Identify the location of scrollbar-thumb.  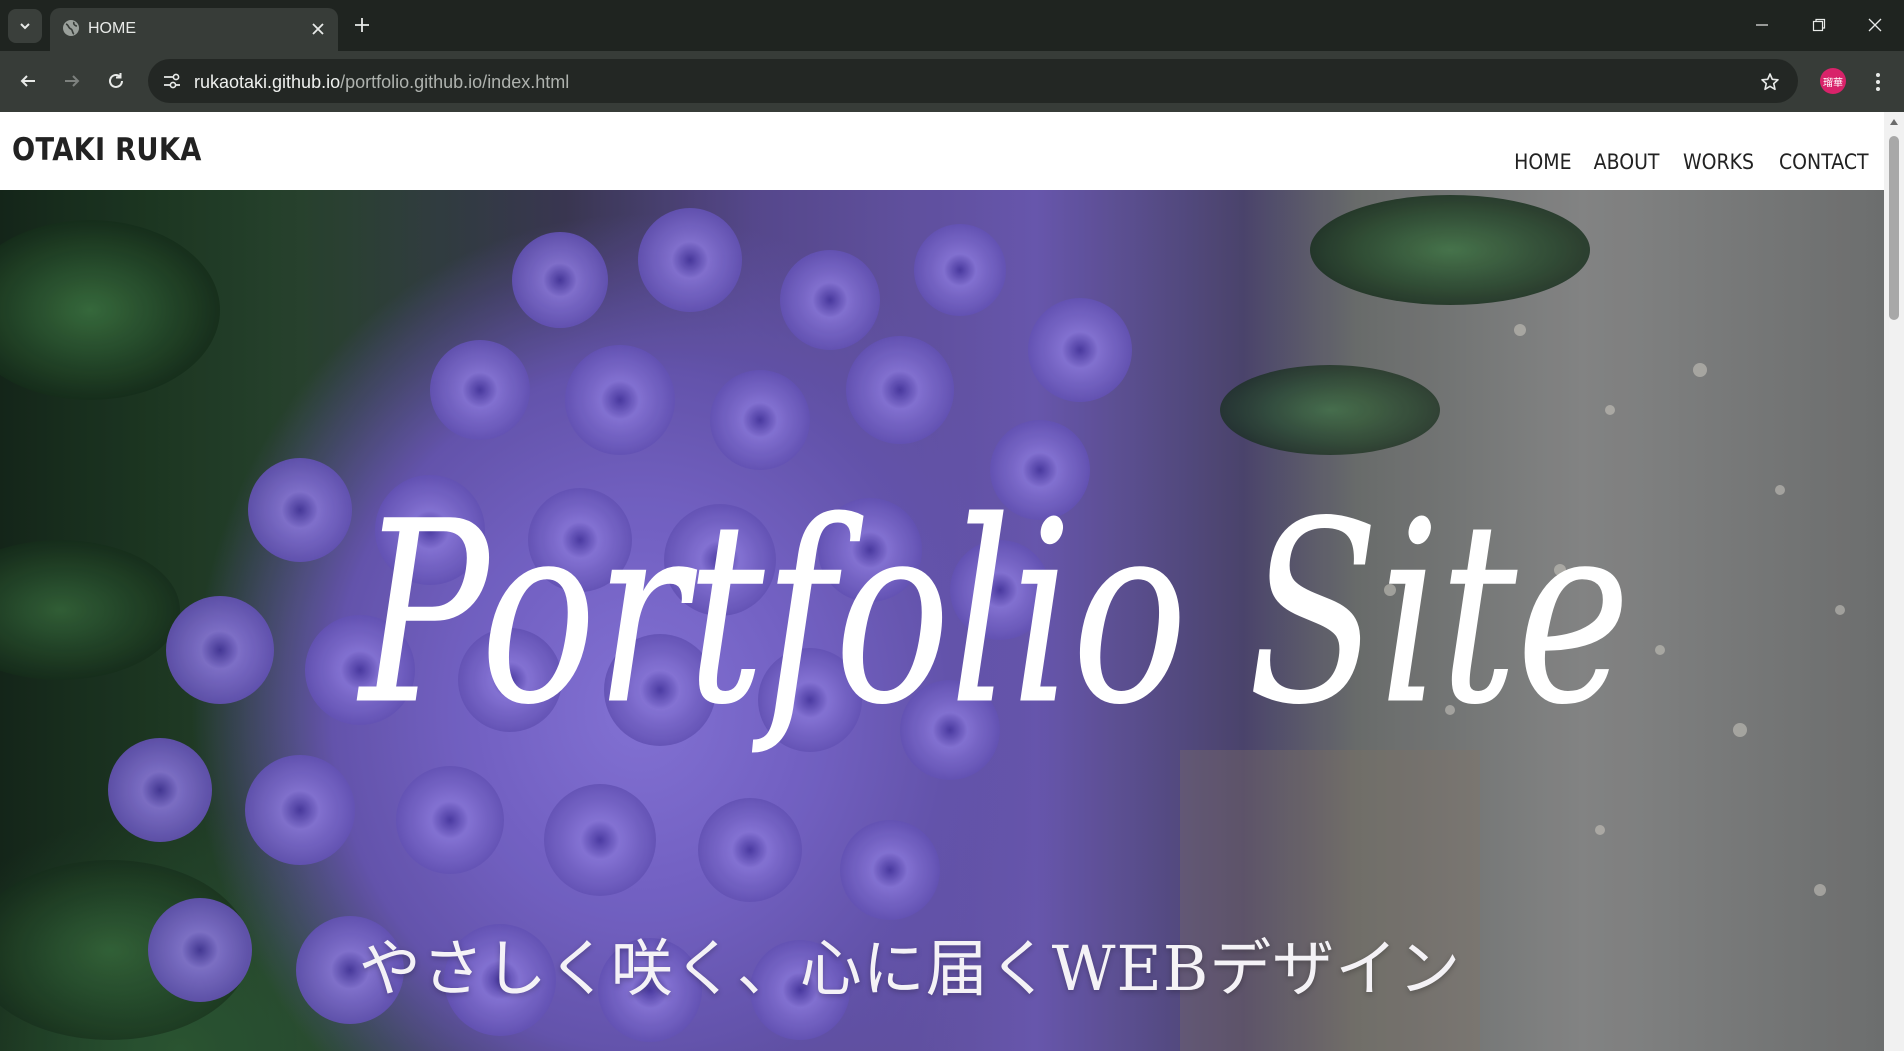
(1894, 228).